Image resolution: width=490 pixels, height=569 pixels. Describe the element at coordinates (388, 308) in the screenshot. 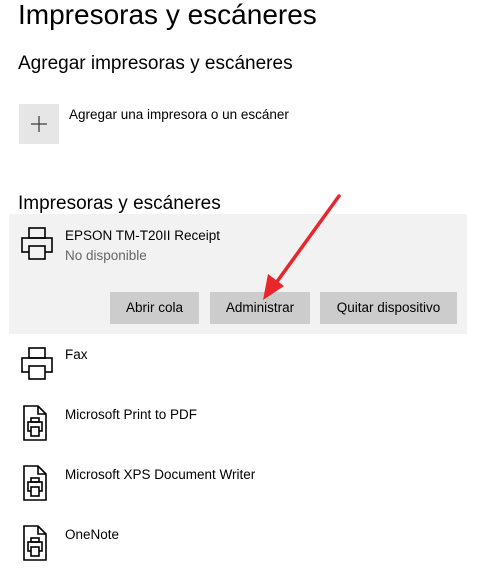

I see `remove-device-button: Quitar dispositivo` at that location.